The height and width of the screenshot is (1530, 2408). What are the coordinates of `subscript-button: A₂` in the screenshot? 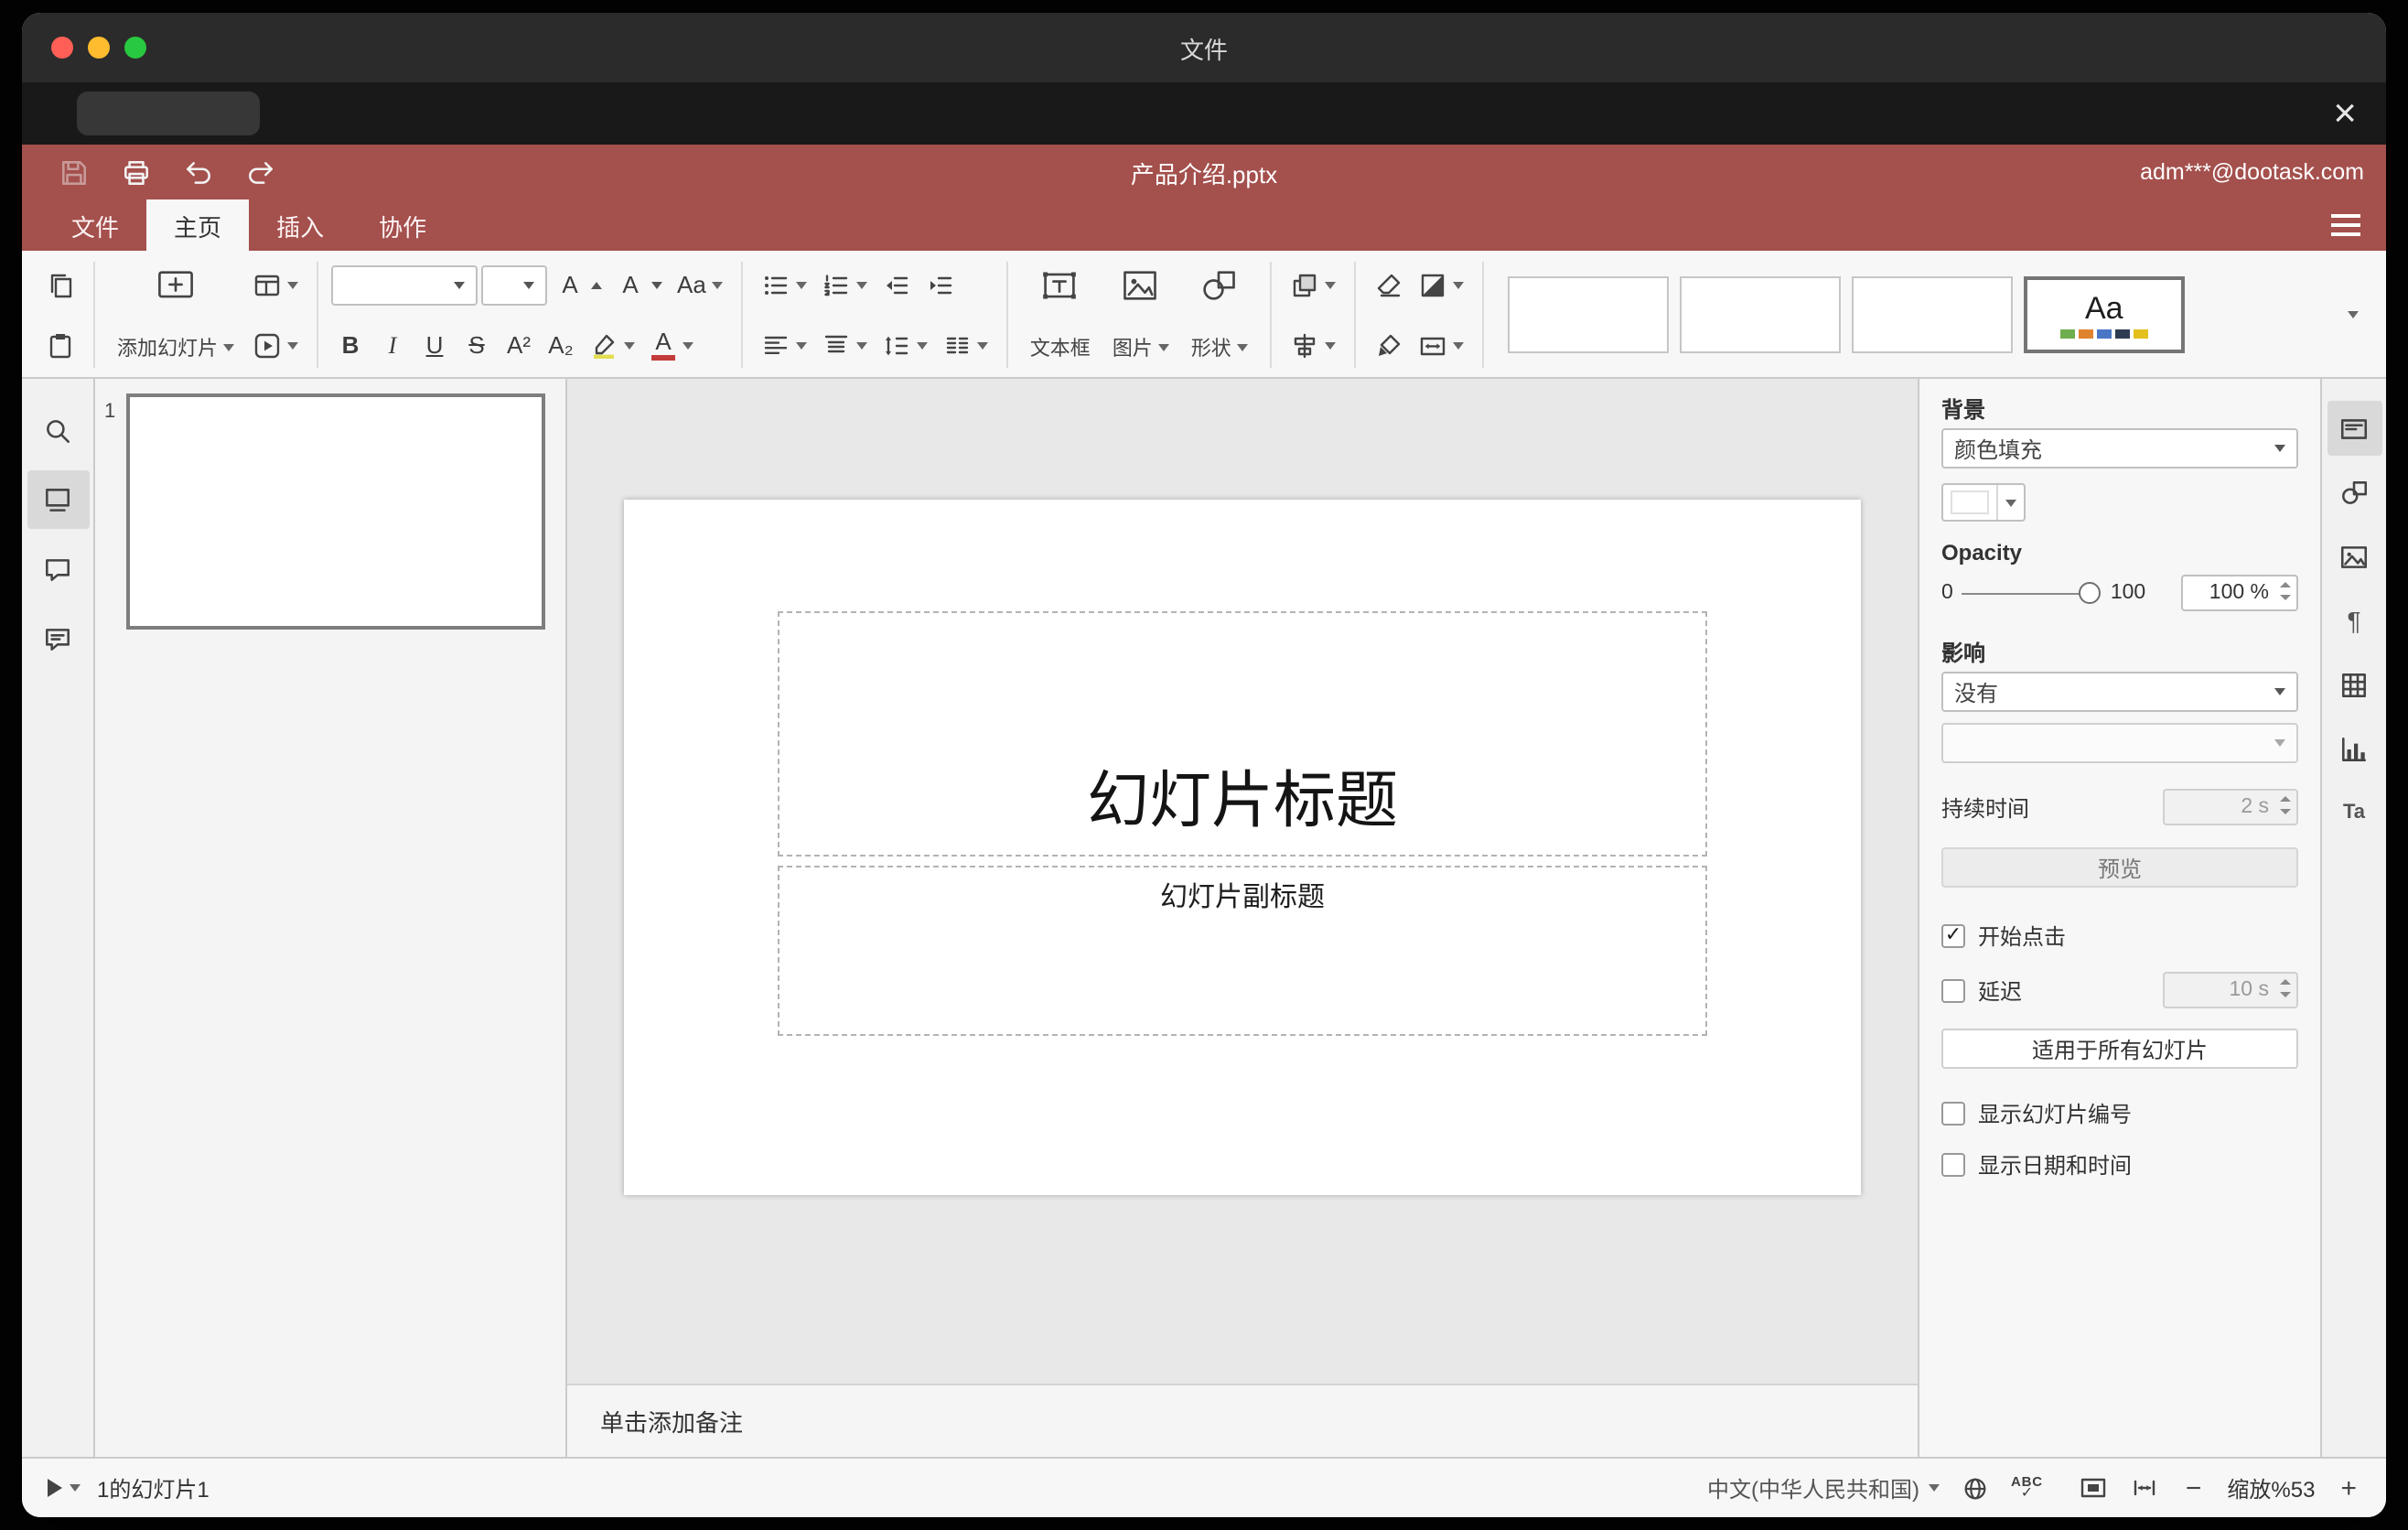 It's located at (561, 345).